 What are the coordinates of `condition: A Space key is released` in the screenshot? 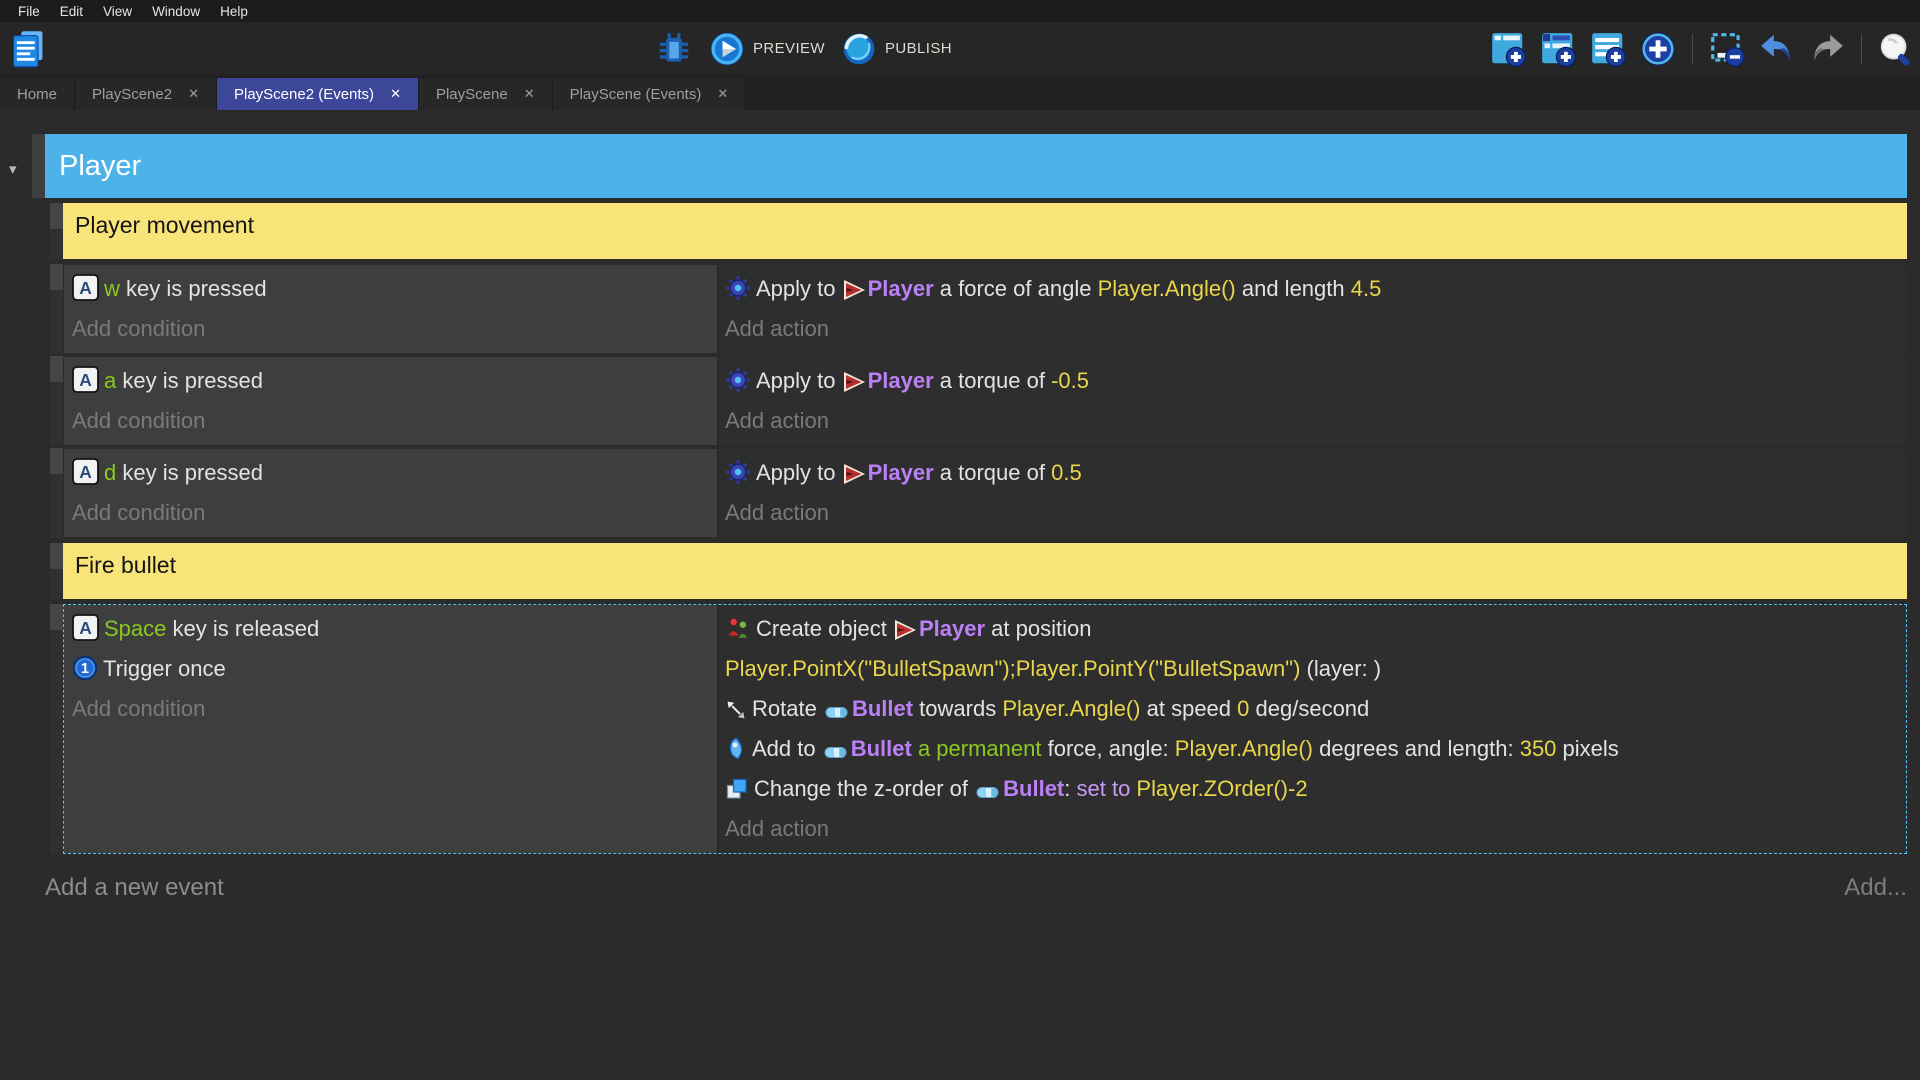 It's located at (394, 629).